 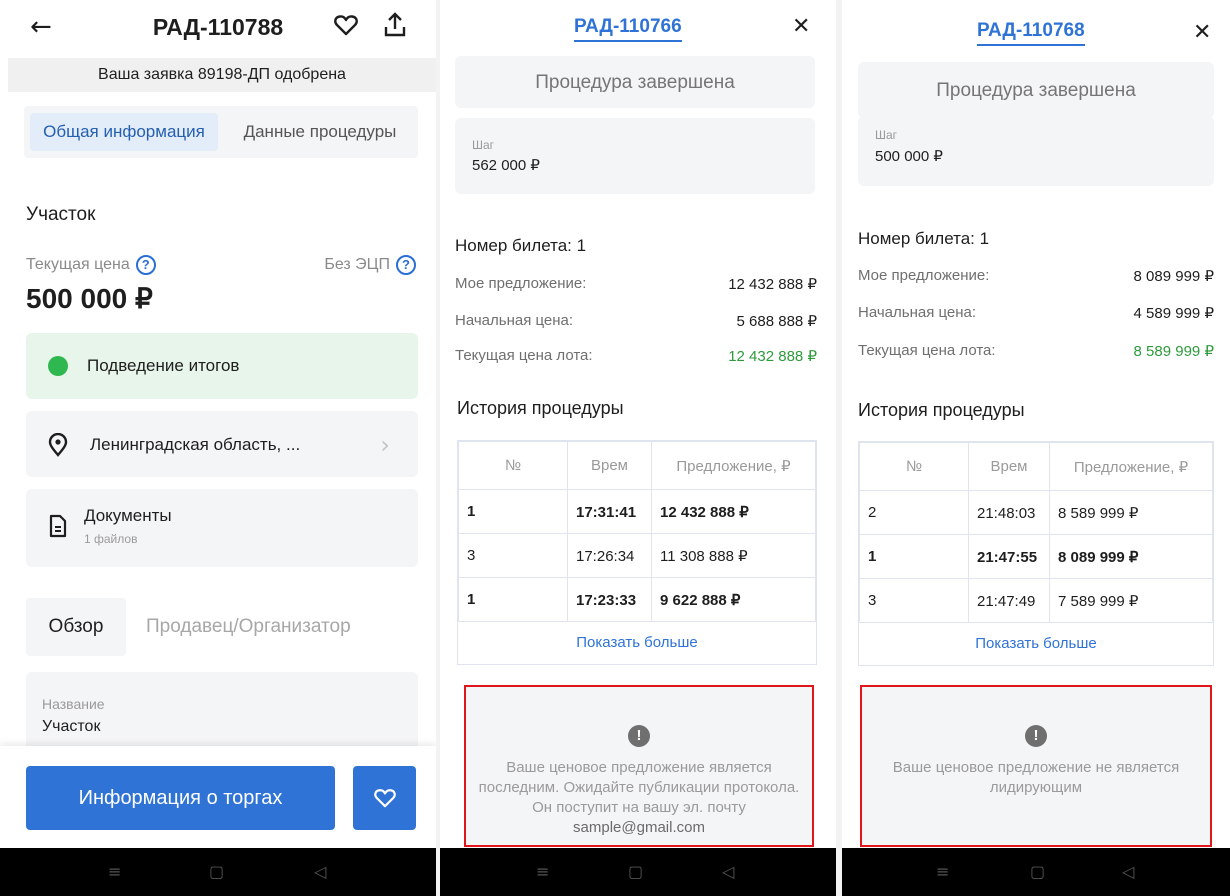 What do you see at coordinates (58, 366) in the screenshot?
I see `status-dot-icon` at bounding box center [58, 366].